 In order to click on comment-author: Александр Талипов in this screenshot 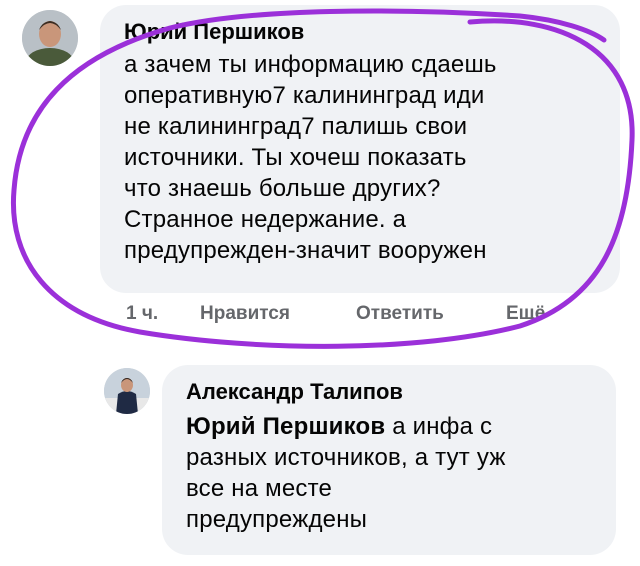, I will do `click(389, 392)`.